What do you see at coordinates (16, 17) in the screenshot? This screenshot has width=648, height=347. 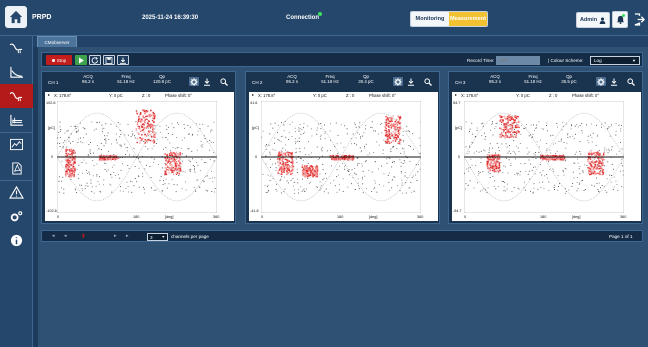 I see `home-button` at bounding box center [16, 17].